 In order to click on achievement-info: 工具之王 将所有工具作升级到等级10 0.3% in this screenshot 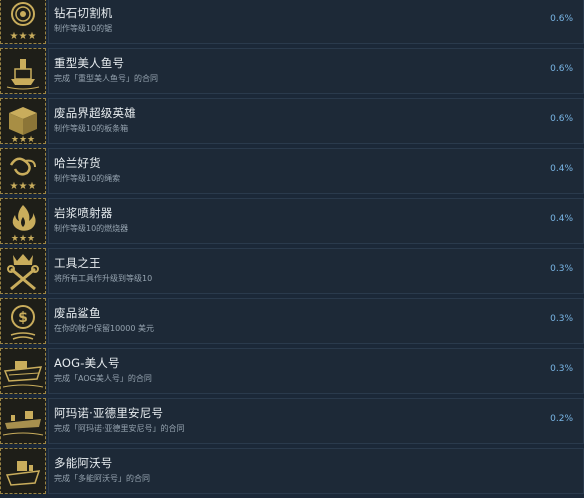, I will do `click(316, 271)`.